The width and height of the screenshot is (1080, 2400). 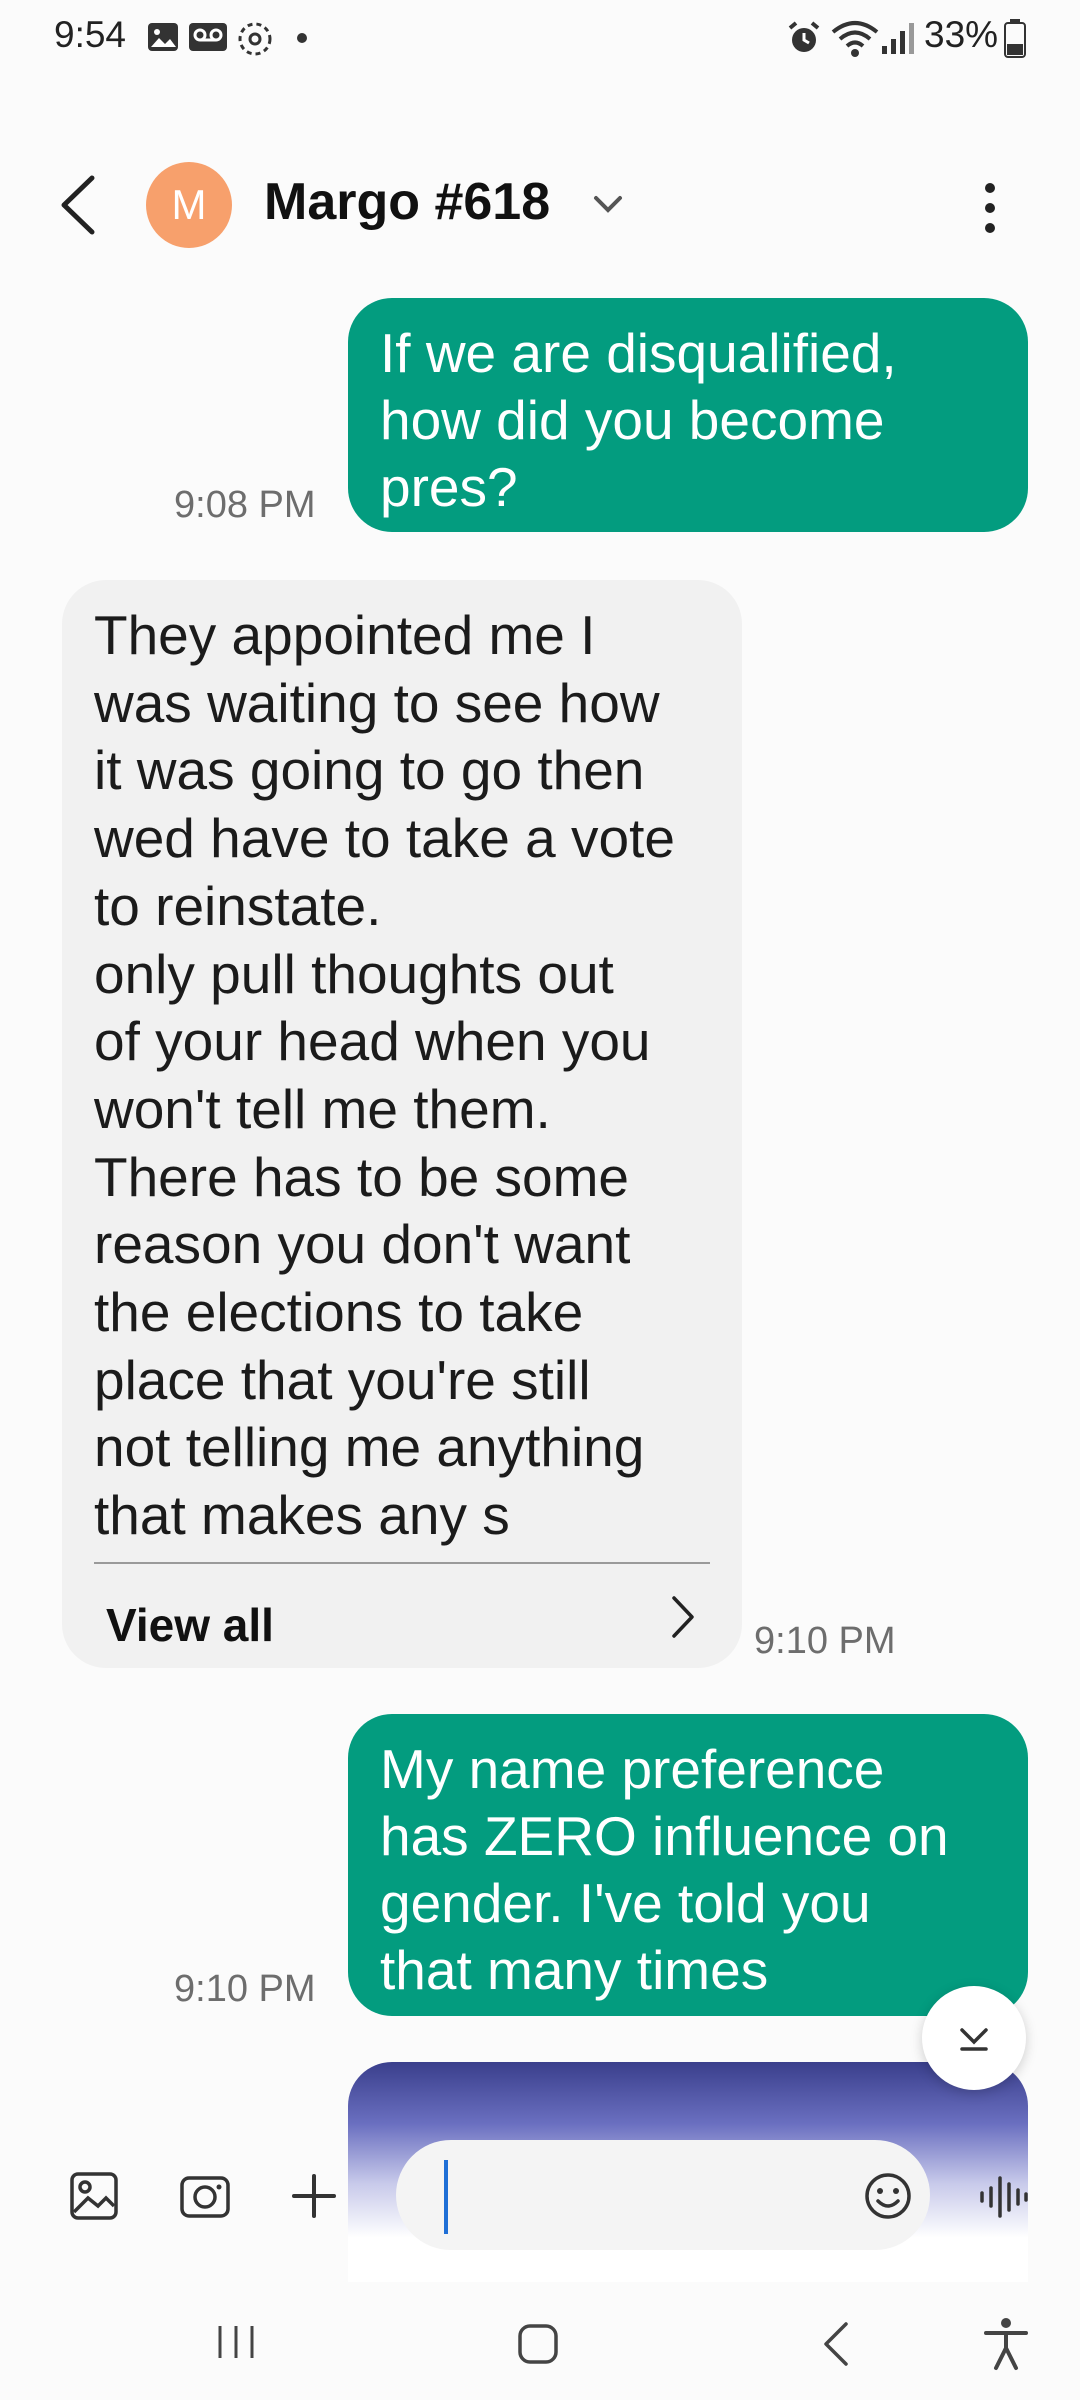 What do you see at coordinates (236, 2342) in the screenshot?
I see `recent-apps-icon` at bounding box center [236, 2342].